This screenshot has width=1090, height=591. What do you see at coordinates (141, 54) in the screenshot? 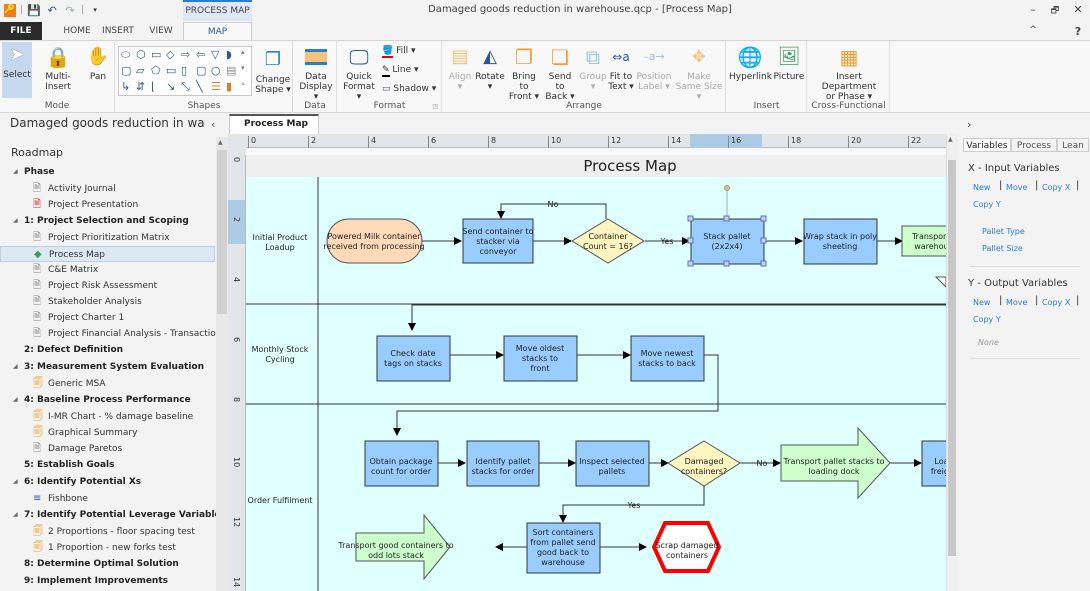
I see `octagon-shape-icon: ⬡` at bounding box center [141, 54].